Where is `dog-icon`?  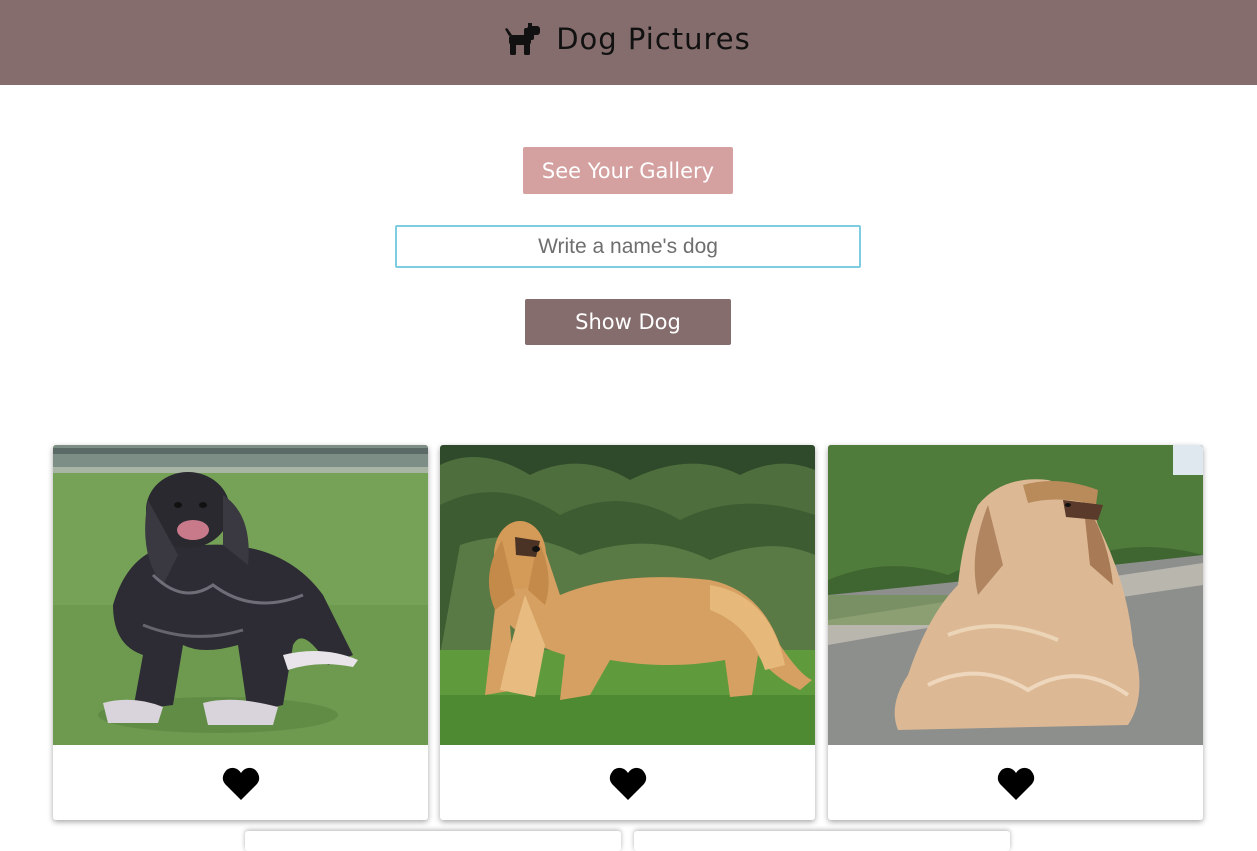 dog-icon is located at coordinates (523, 38).